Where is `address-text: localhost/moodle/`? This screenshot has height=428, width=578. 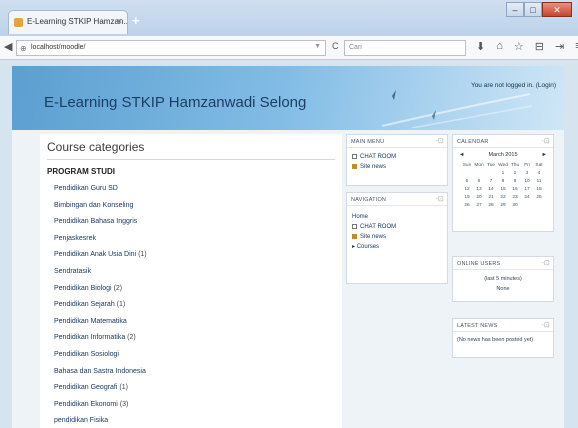
address-text: localhost/moodle/ is located at coordinates (58, 47).